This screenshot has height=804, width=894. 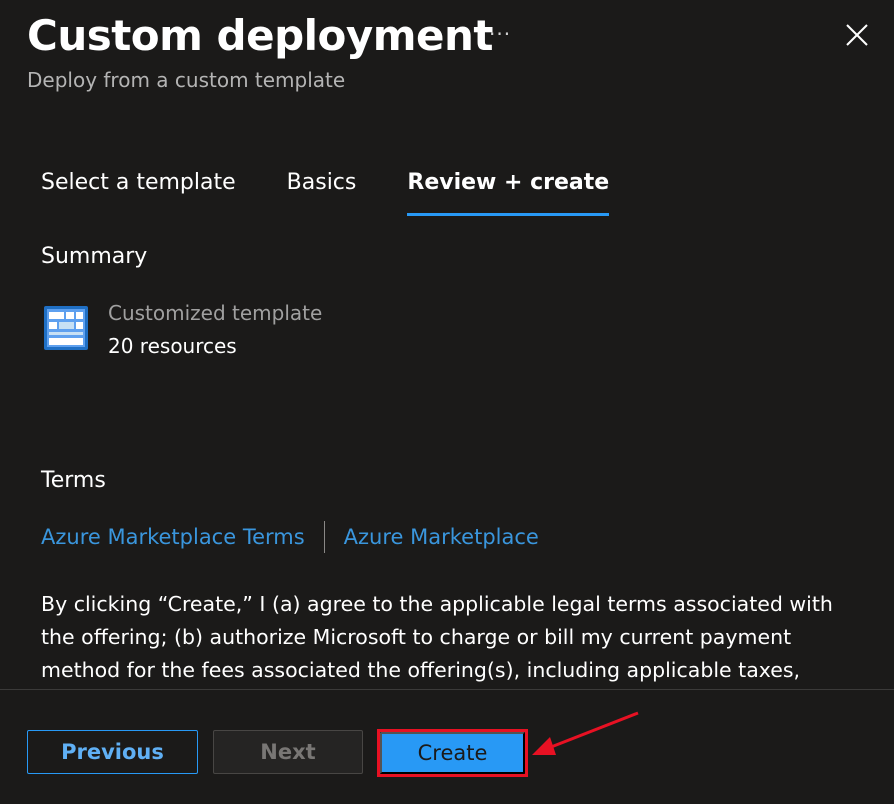 I want to click on footer-divider, so click(x=447, y=689).